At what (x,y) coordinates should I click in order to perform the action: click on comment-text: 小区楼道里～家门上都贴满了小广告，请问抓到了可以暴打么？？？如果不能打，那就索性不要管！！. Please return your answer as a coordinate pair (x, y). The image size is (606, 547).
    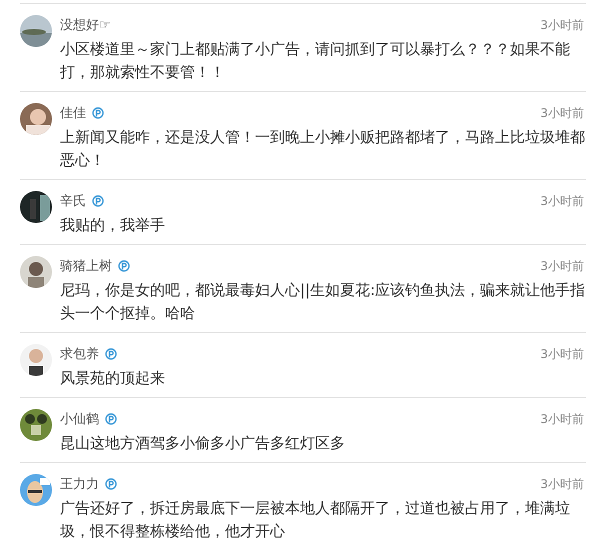
    Looking at the image, I should click on (315, 61).